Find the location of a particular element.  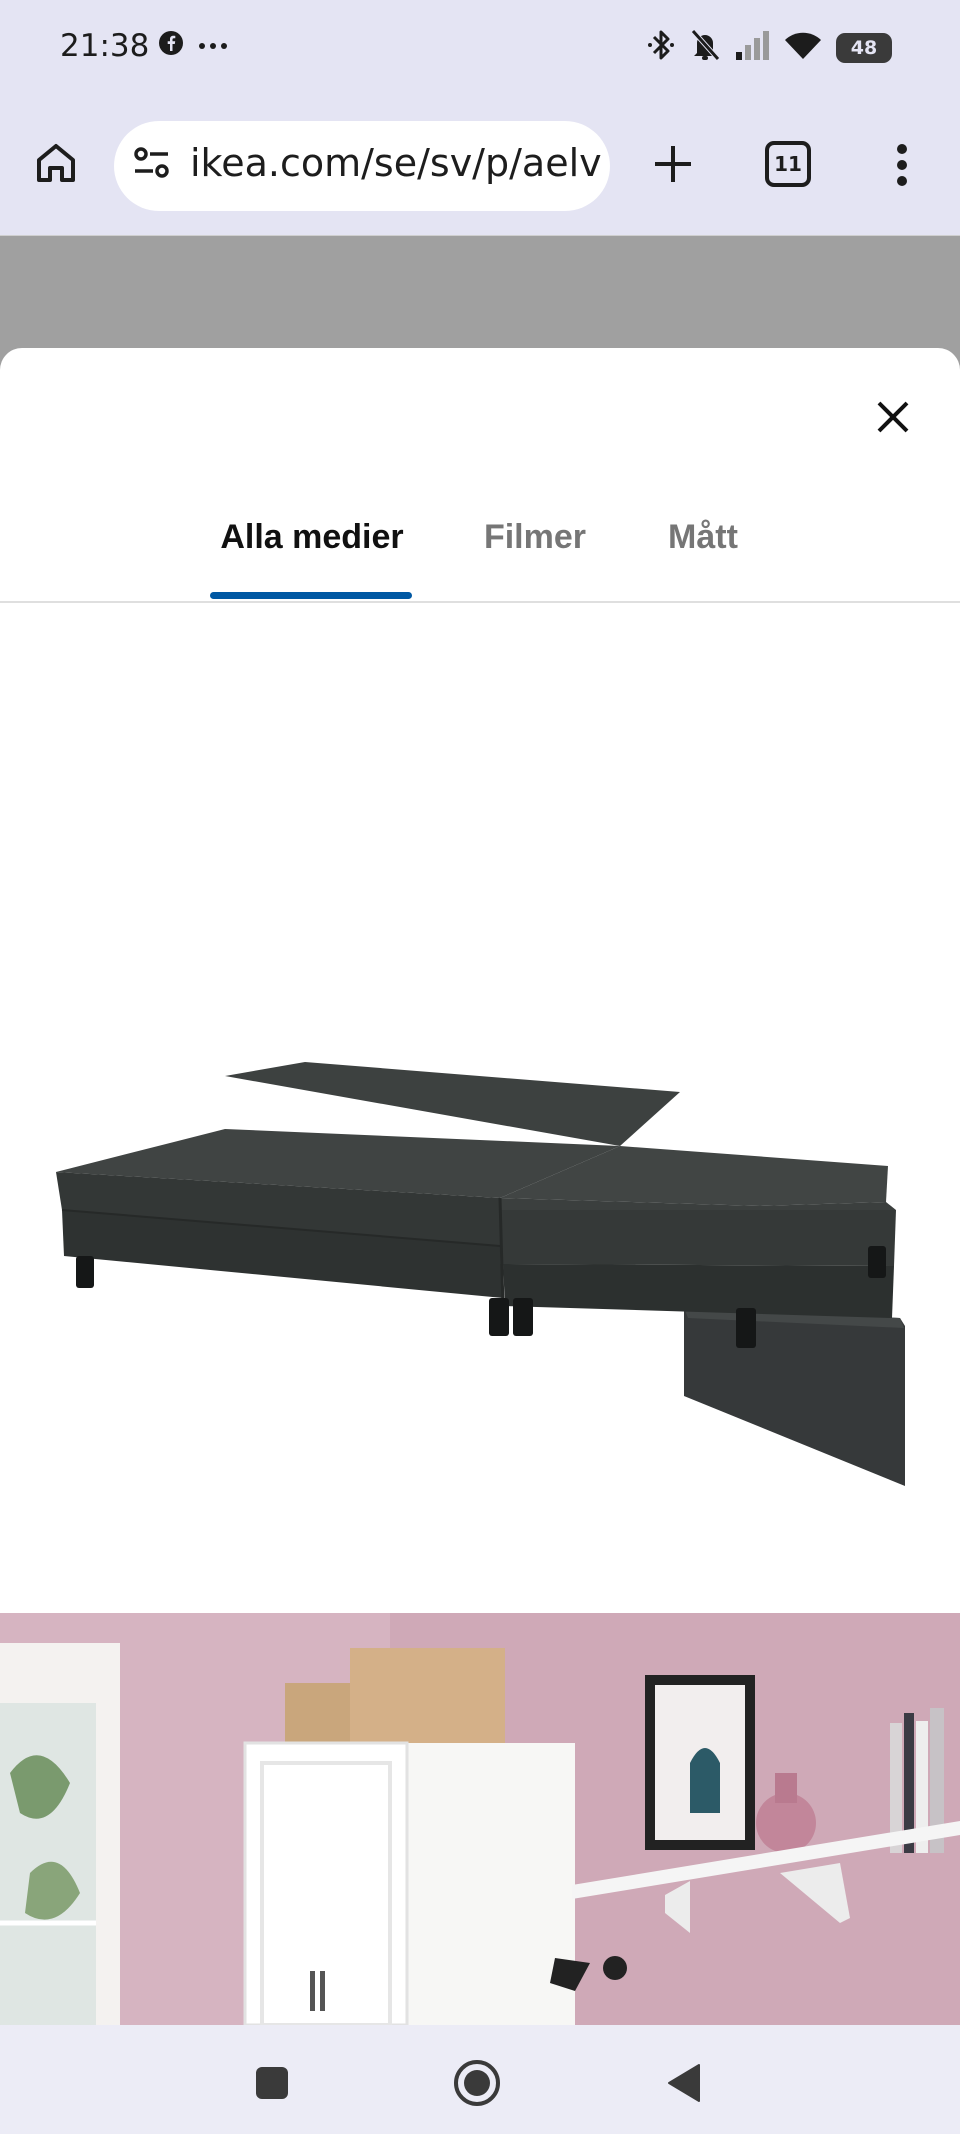

system-nav-bar is located at coordinates (480, 2079).